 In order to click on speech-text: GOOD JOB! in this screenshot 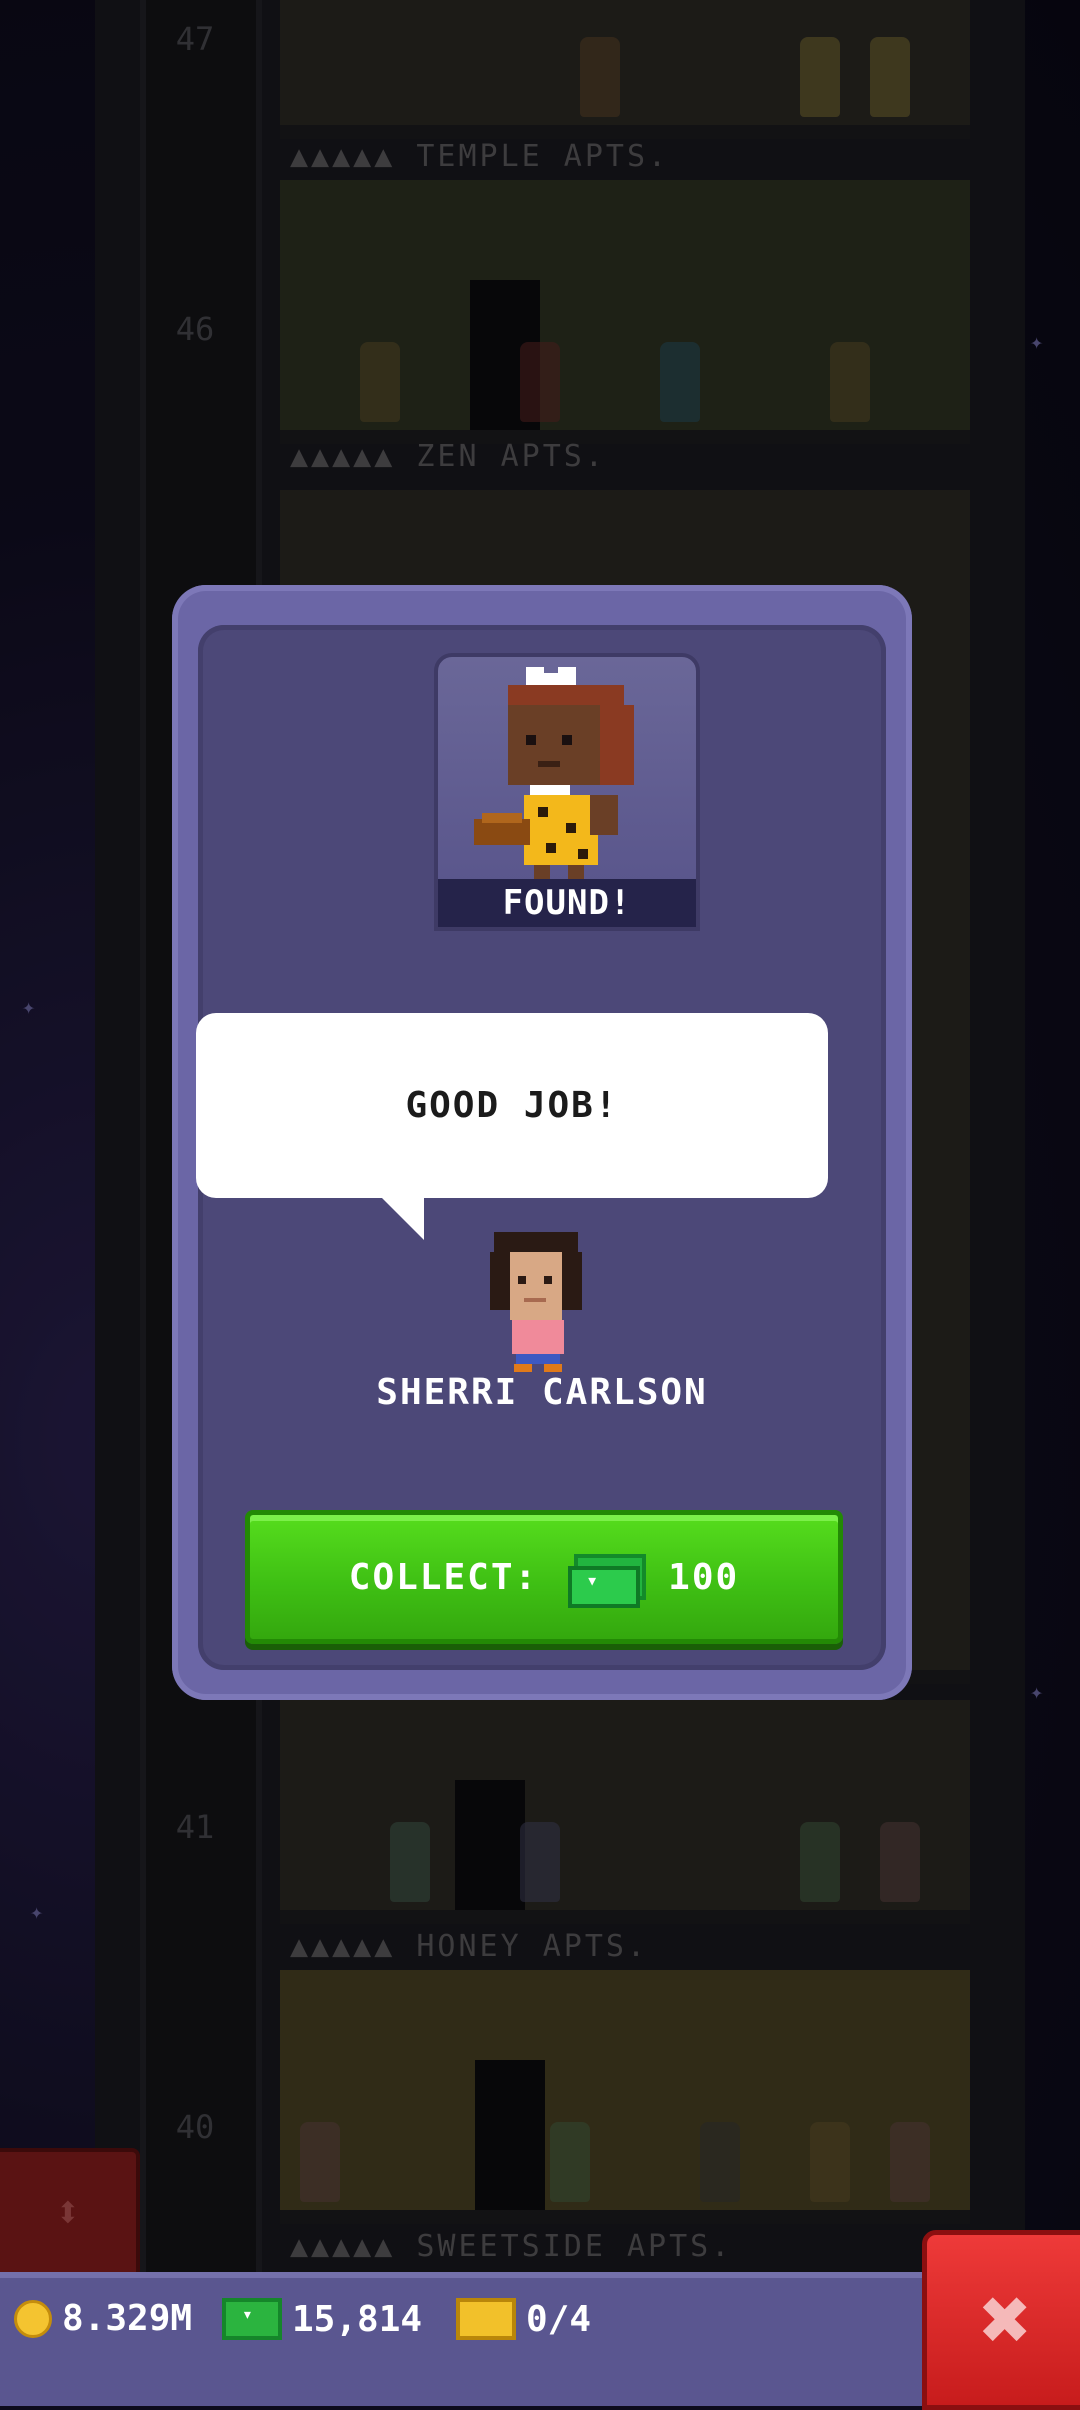, I will do `click(512, 1105)`.